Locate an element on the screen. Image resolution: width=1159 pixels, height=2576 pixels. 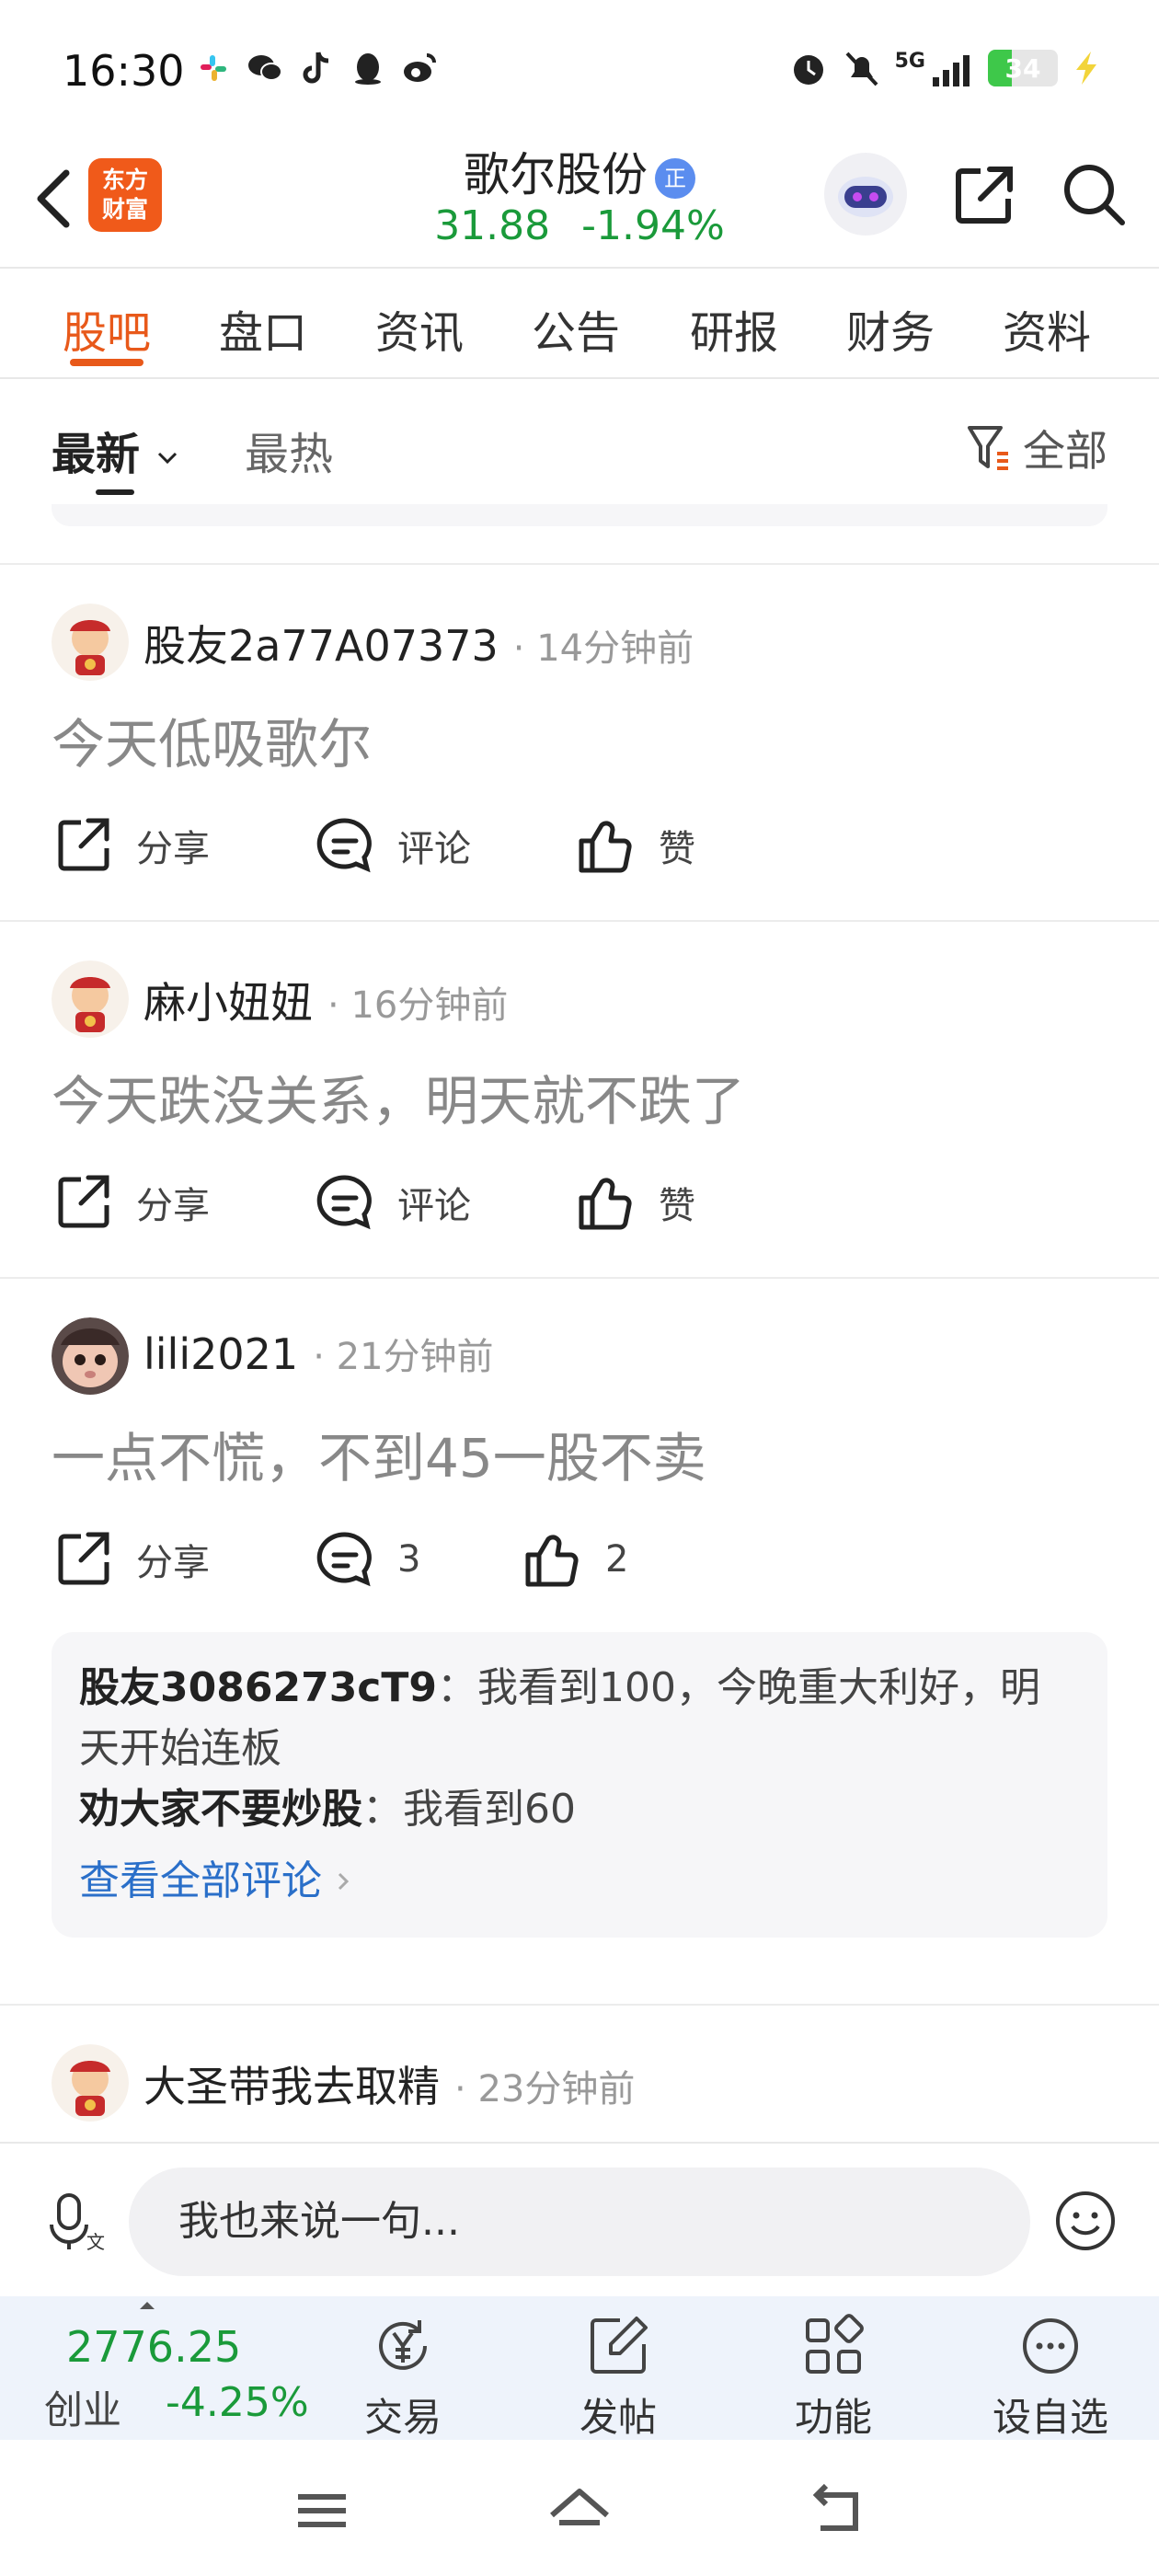
menu-icon is located at coordinates (322, 2510).